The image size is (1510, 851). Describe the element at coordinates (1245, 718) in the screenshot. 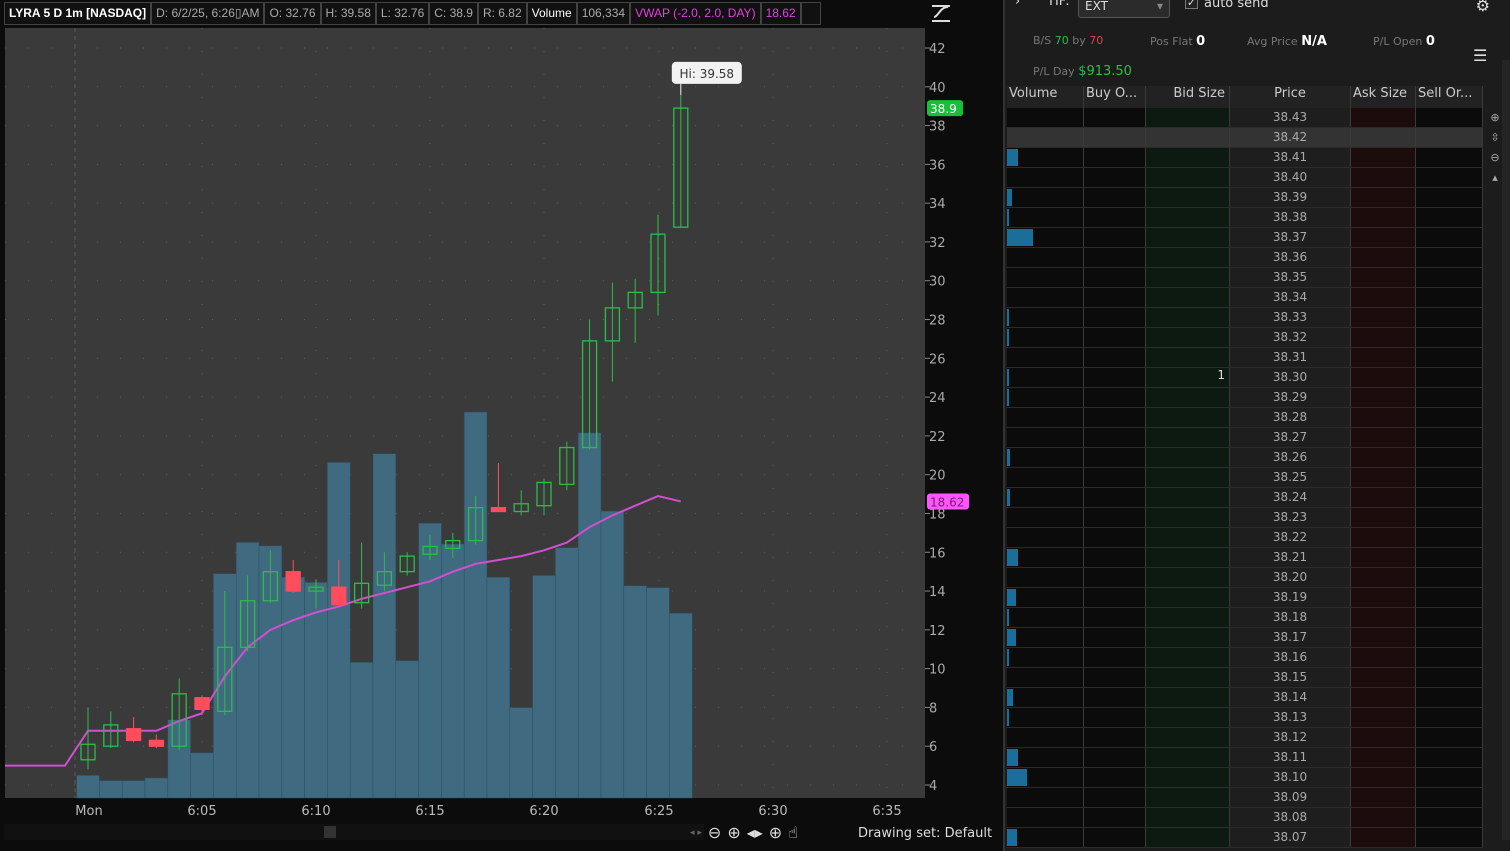

I see `order-book-row: 38.13` at that location.